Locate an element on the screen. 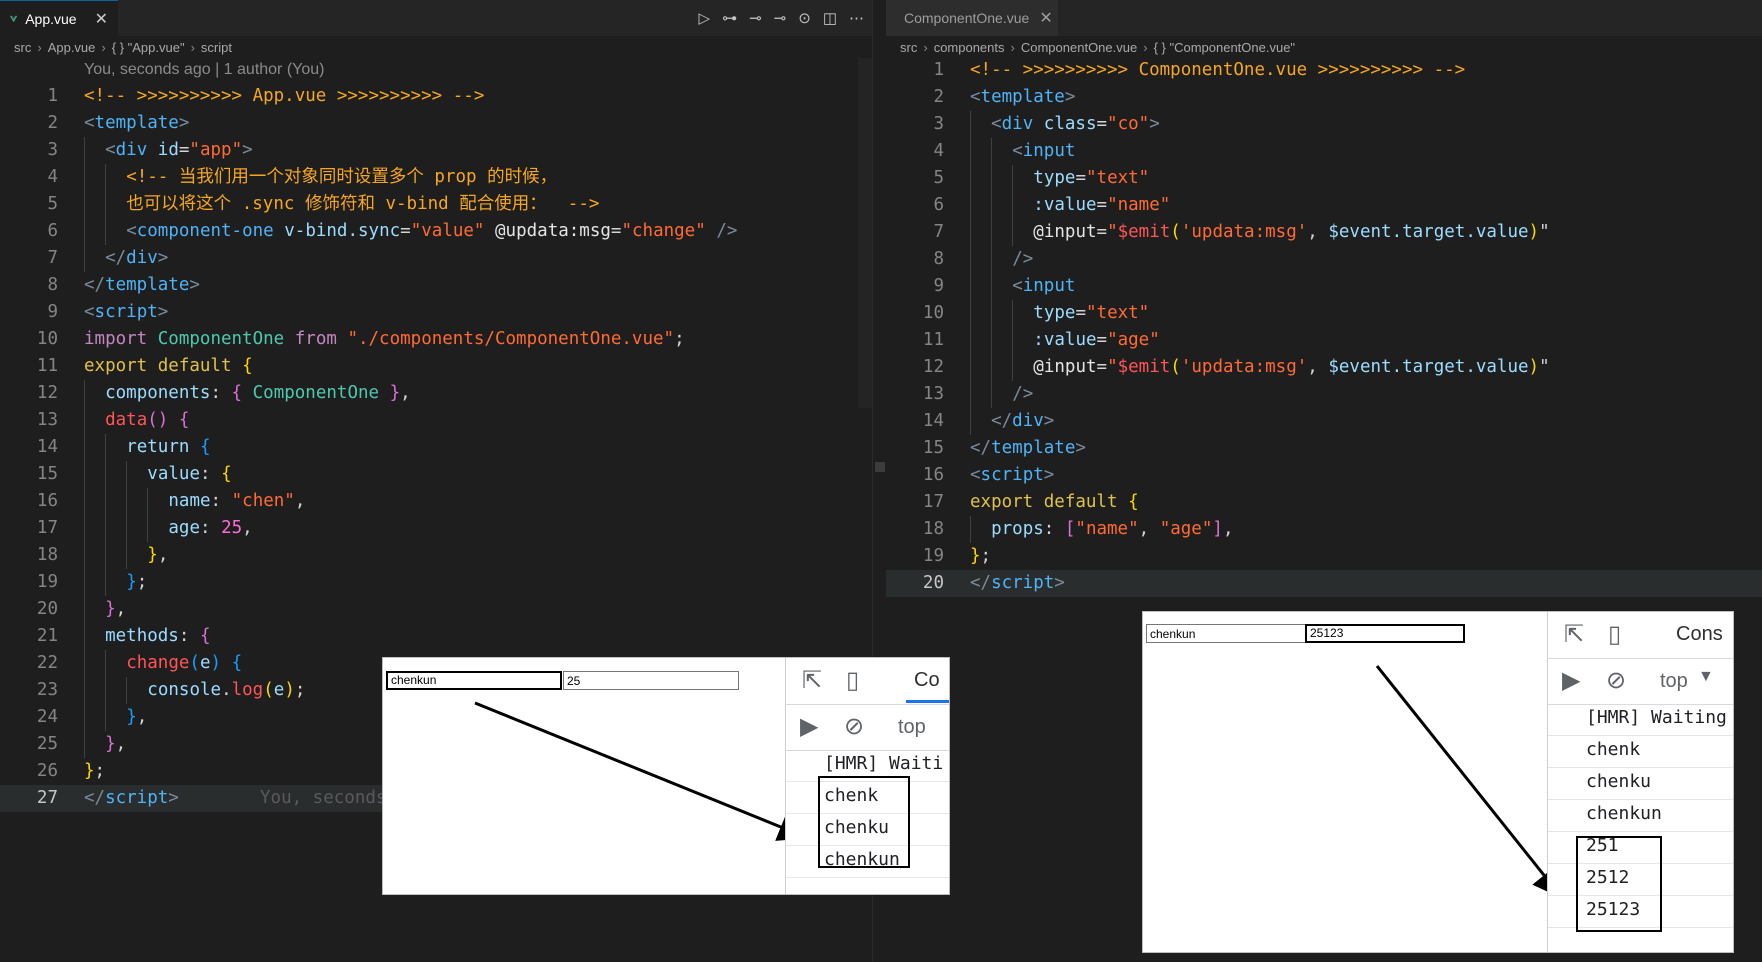  codelens-blame: You, seconds ago | 1 author (You) is located at coordinates (204, 70).